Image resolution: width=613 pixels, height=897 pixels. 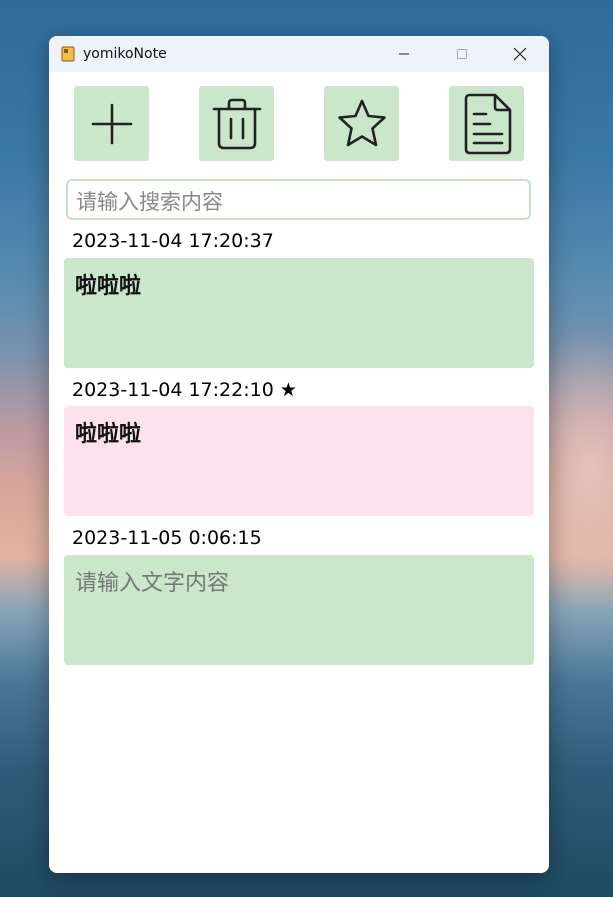 I want to click on maximize-icon, so click(x=462, y=54).